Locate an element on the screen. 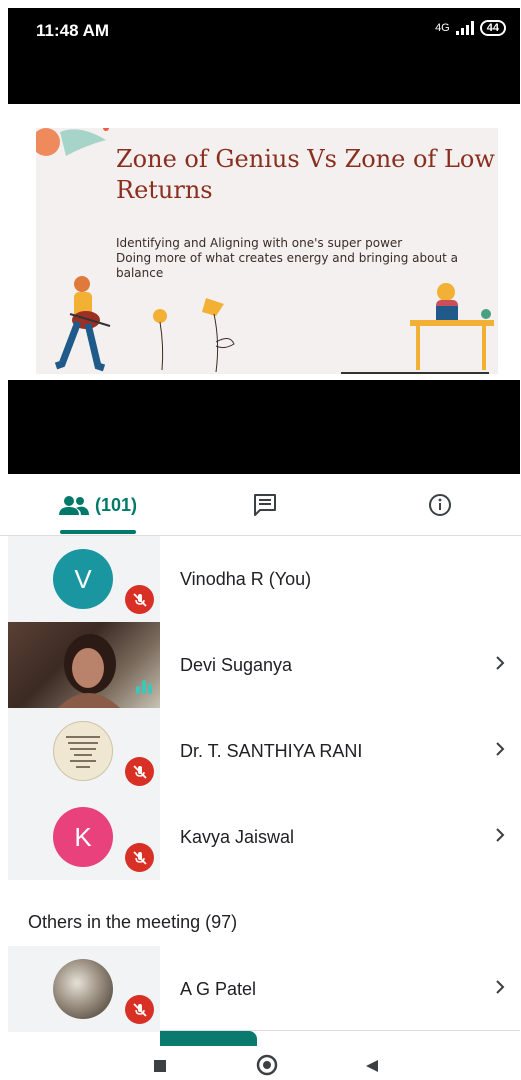 The height and width of the screenshot is (1080, 521). people-count: (101) is located at coordinates (116, 504).